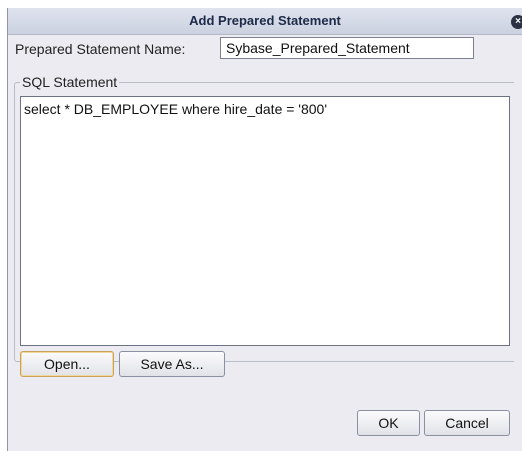 The height and width of the screenshot is (451, 522). What do you see at coordinates (516, 22) in the screenshot?
I see `close-icon: ×` at bounding box center [516, 22].